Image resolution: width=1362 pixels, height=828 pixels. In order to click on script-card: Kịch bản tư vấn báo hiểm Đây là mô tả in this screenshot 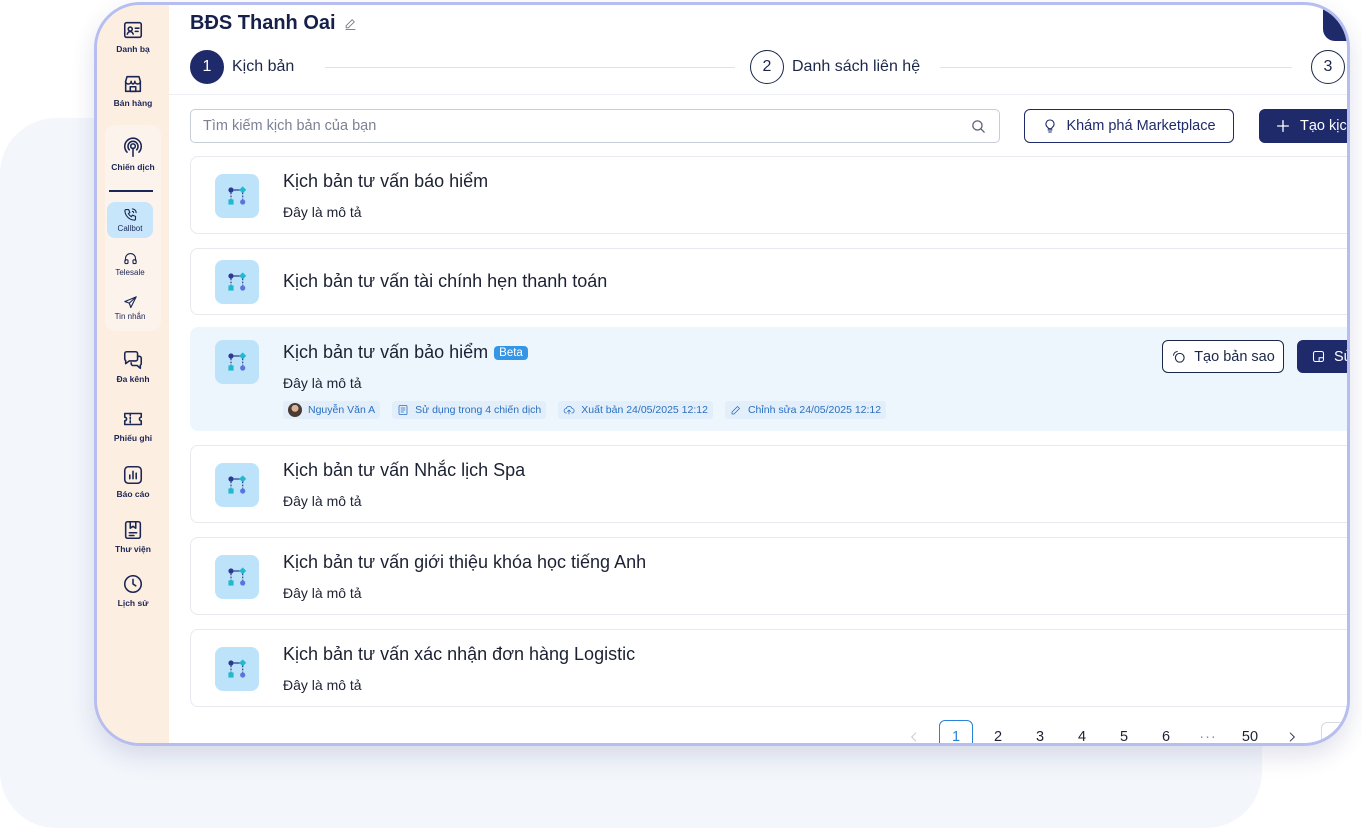, I will do `click(768, 195)`.